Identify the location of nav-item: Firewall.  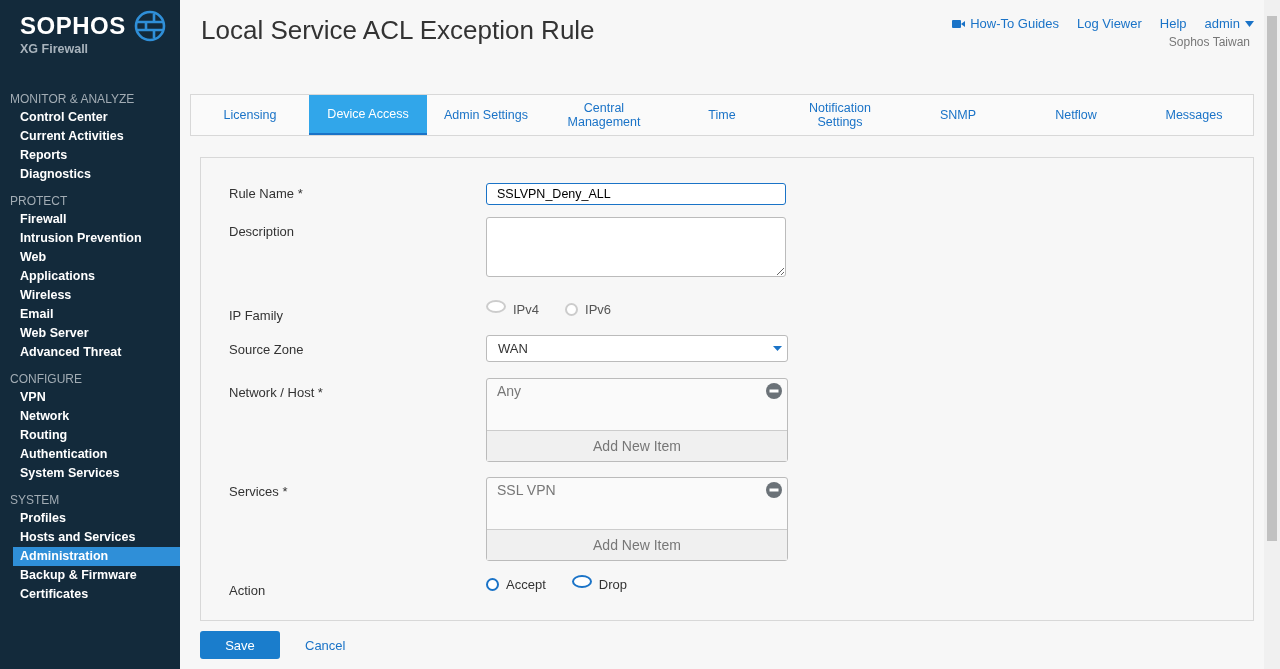
(96, 219).